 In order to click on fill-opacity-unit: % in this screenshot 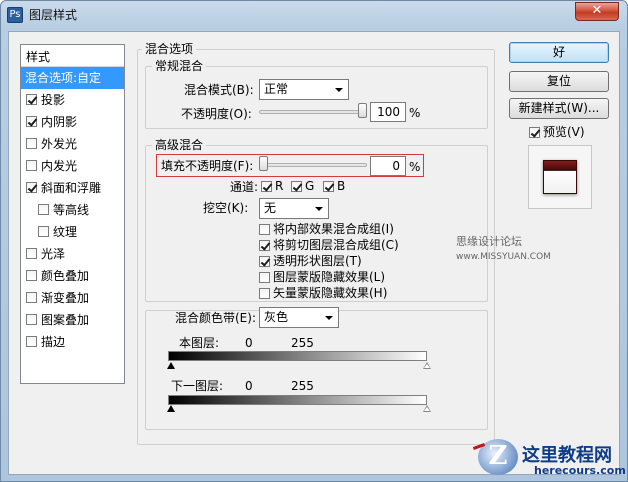, I will do `click(415, 167)`.